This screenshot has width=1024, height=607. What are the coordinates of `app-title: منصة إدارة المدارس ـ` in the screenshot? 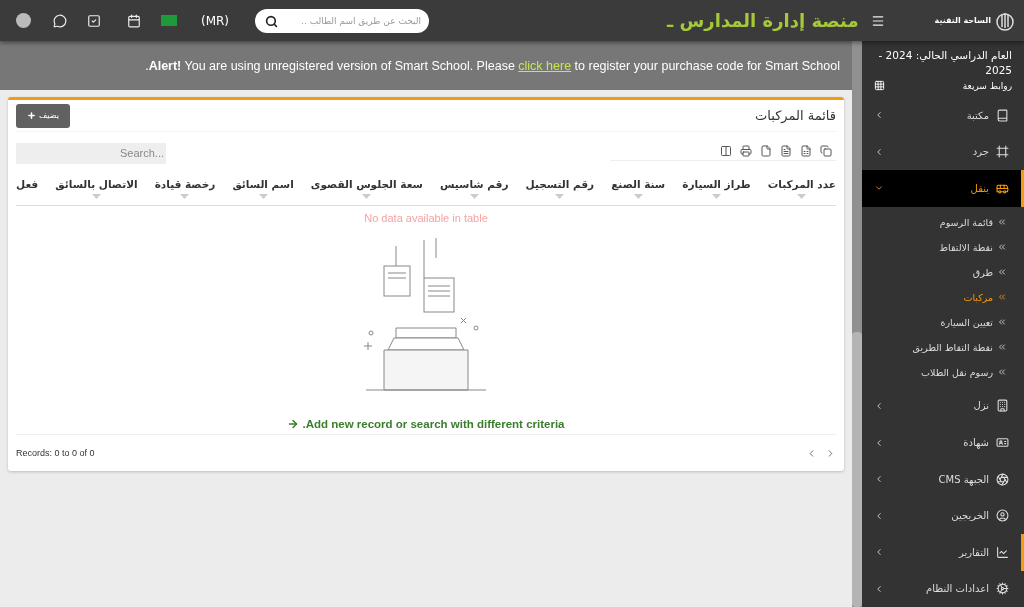 It's located at (763, 20).